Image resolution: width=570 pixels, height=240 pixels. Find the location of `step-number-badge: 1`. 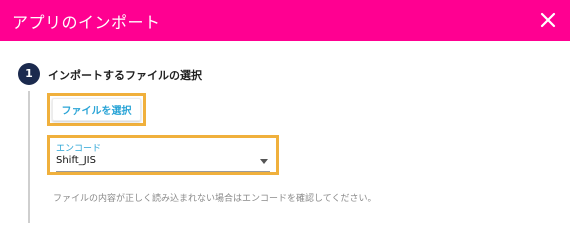

step-number-badge: 1 is located at coordinates (29, 74).